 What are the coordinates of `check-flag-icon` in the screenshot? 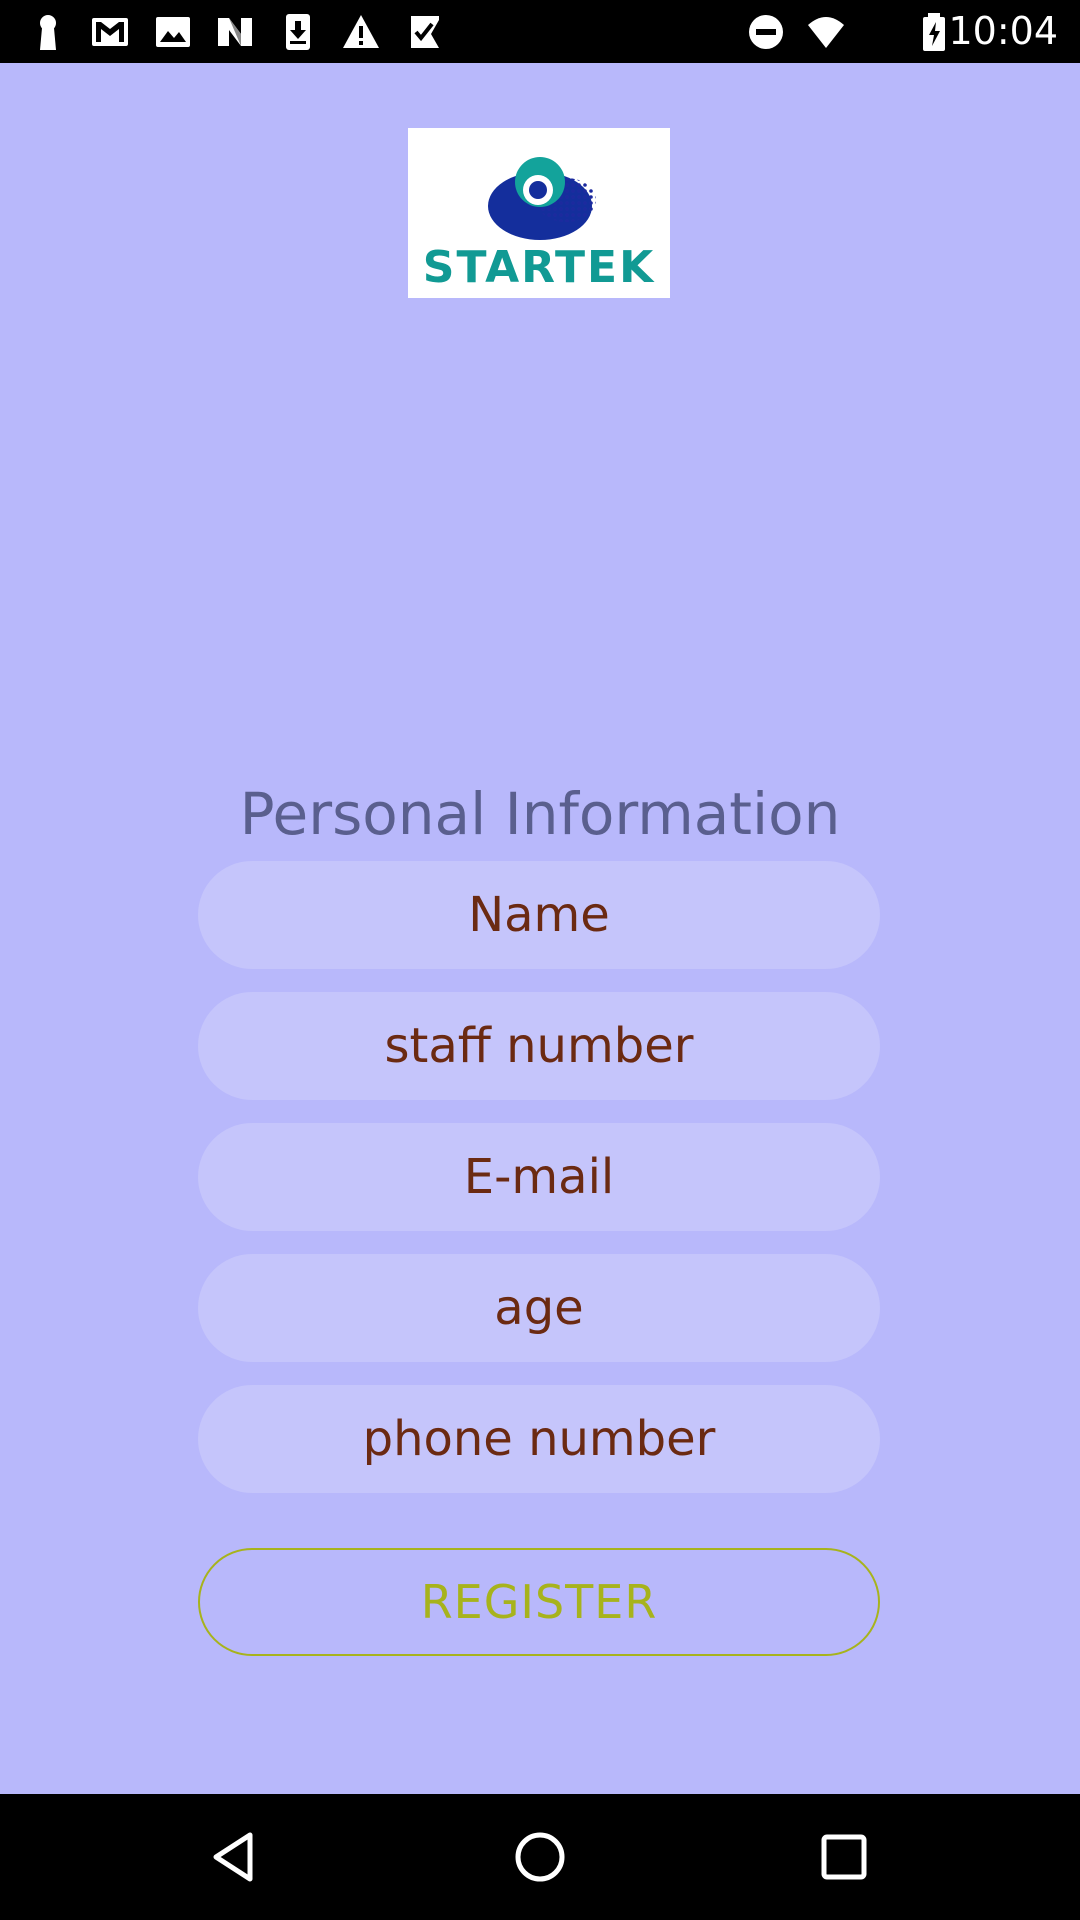 It's located at (425, 32).